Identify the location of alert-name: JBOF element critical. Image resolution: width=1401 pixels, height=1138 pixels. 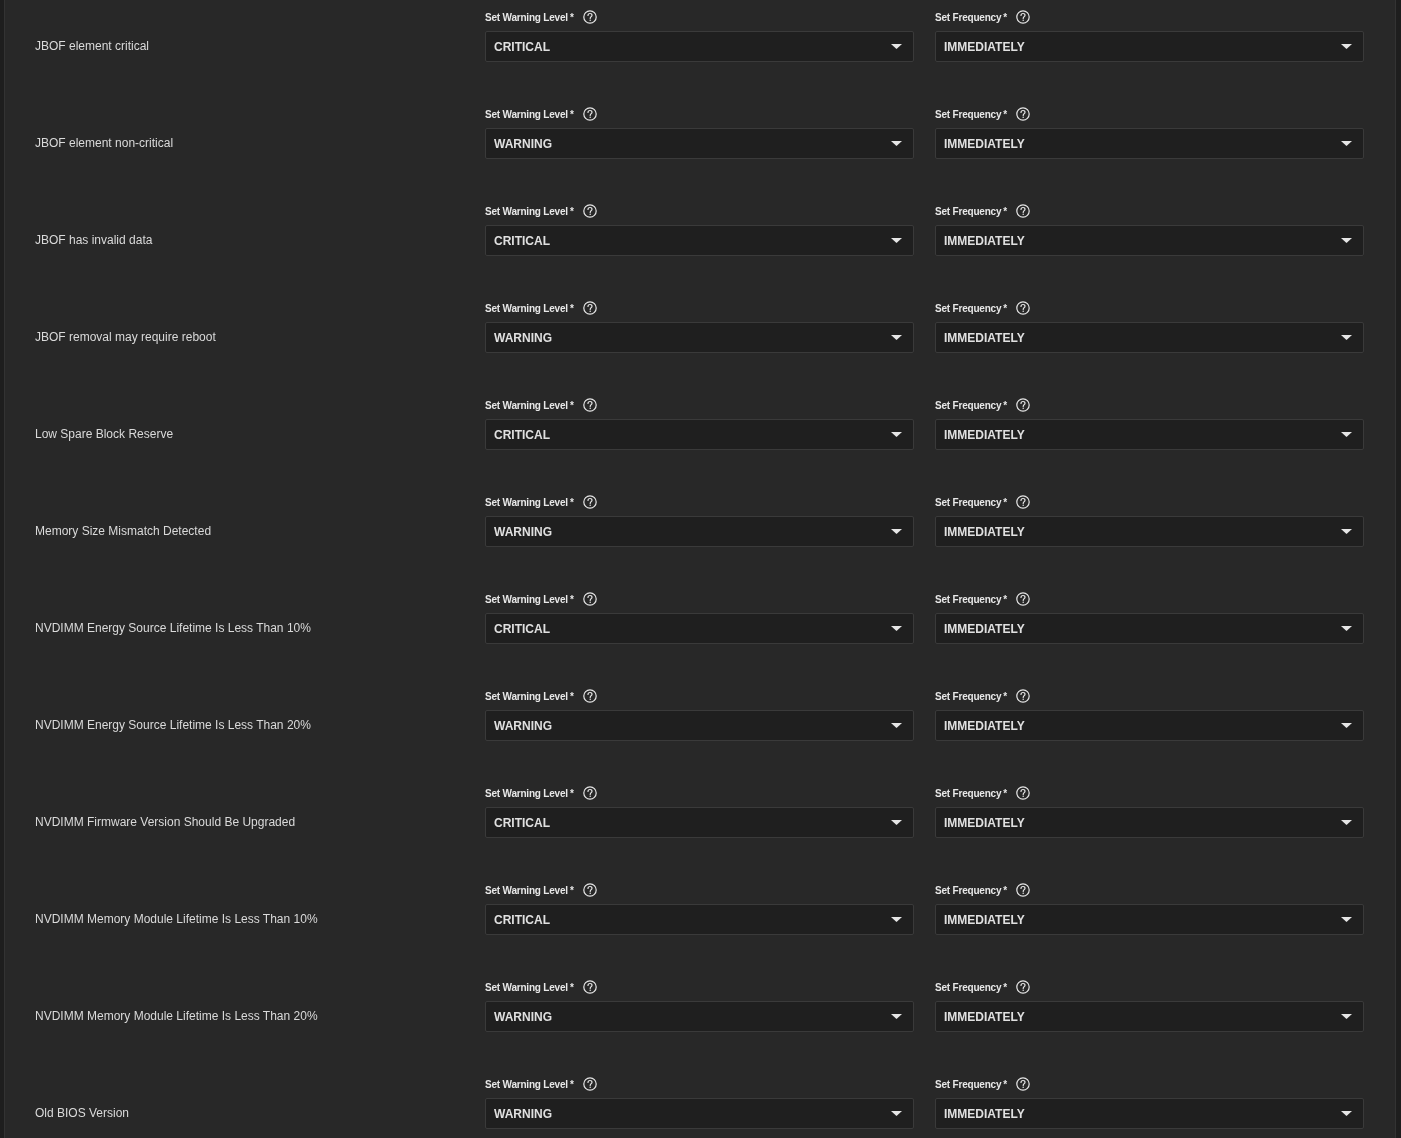
(92, 46).